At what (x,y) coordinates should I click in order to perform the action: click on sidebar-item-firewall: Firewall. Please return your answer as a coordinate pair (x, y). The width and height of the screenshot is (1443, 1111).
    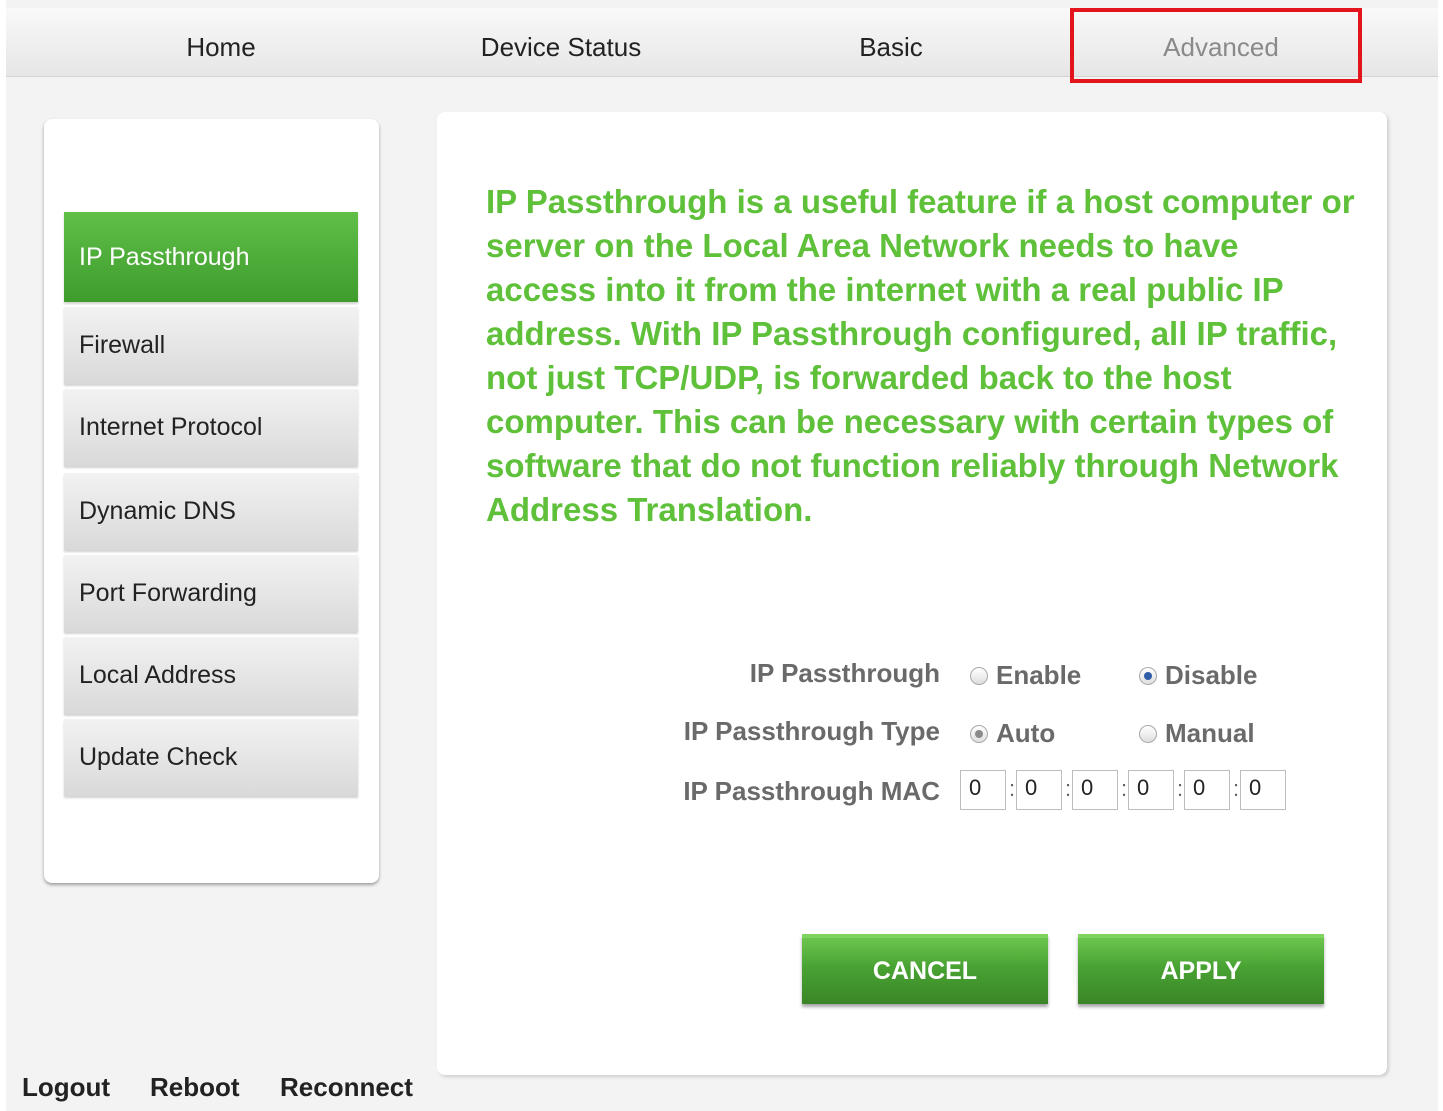
    Looking at the image, I should click on (211, 345).